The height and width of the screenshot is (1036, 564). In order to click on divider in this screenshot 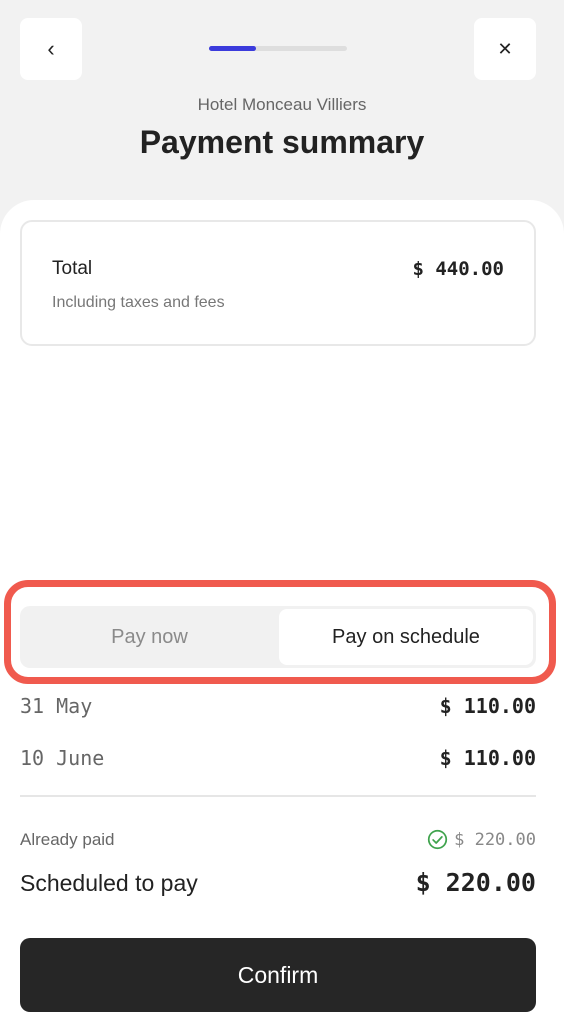, I will do `click(278, 796)`.